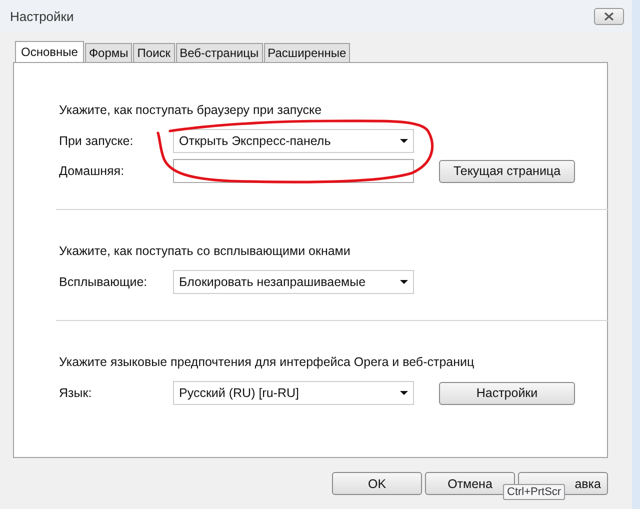 The image size is (640, 509). What do you see at coordinates (507, 171) in the screenshot?
I see `push-button: Текущая страница` at bounding box center [507, 171].